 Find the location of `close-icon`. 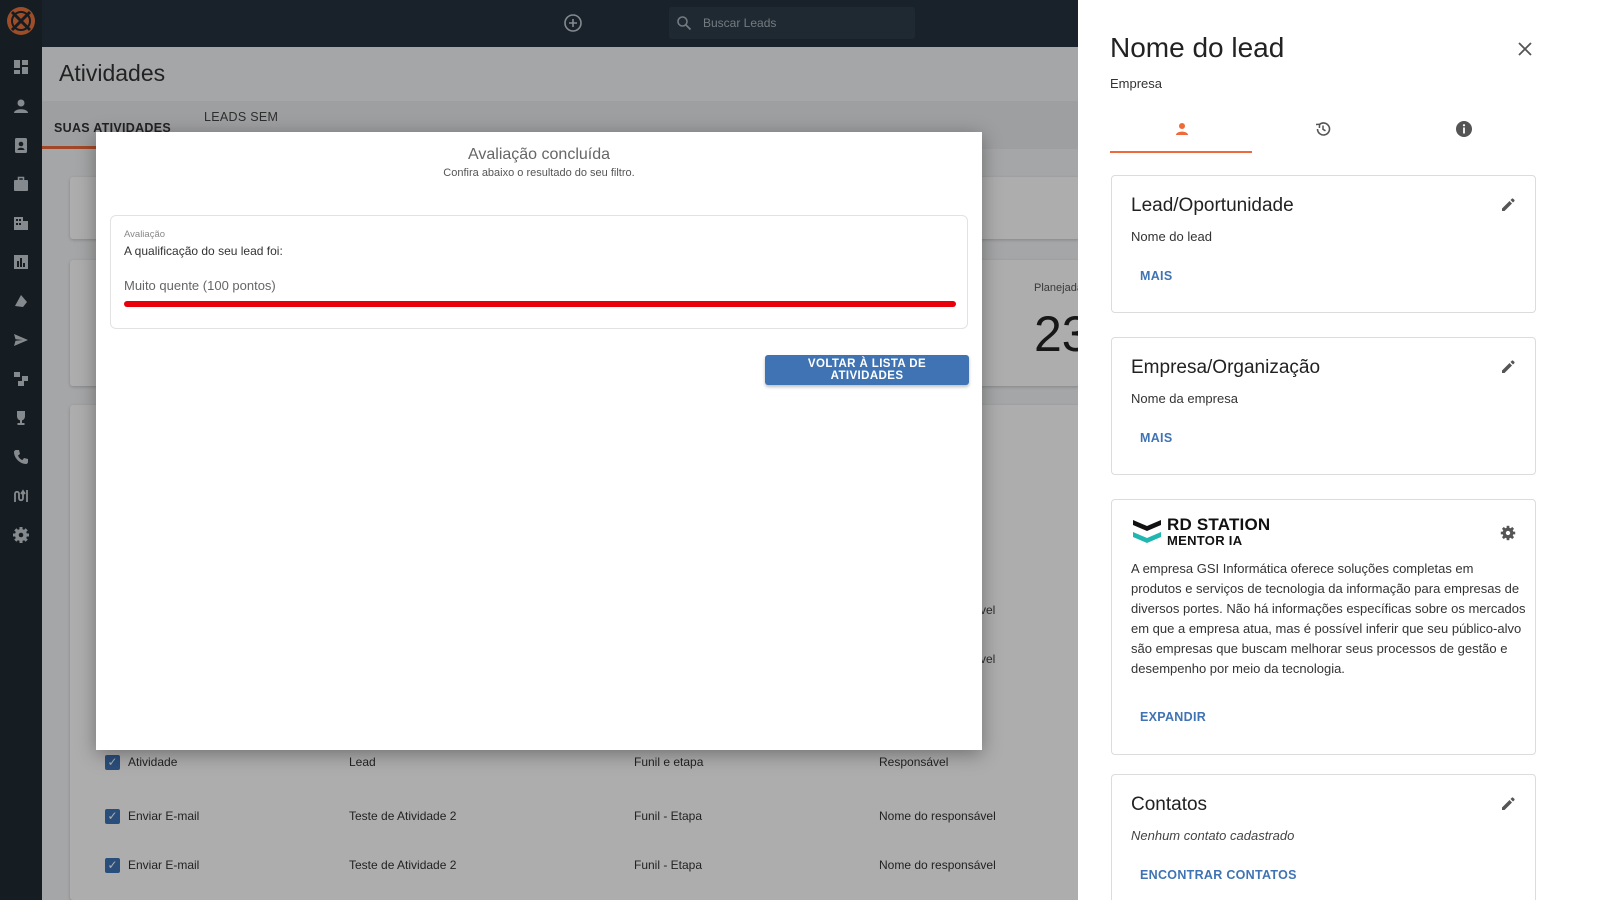

close-icon is located at coordinates (1525, 49).